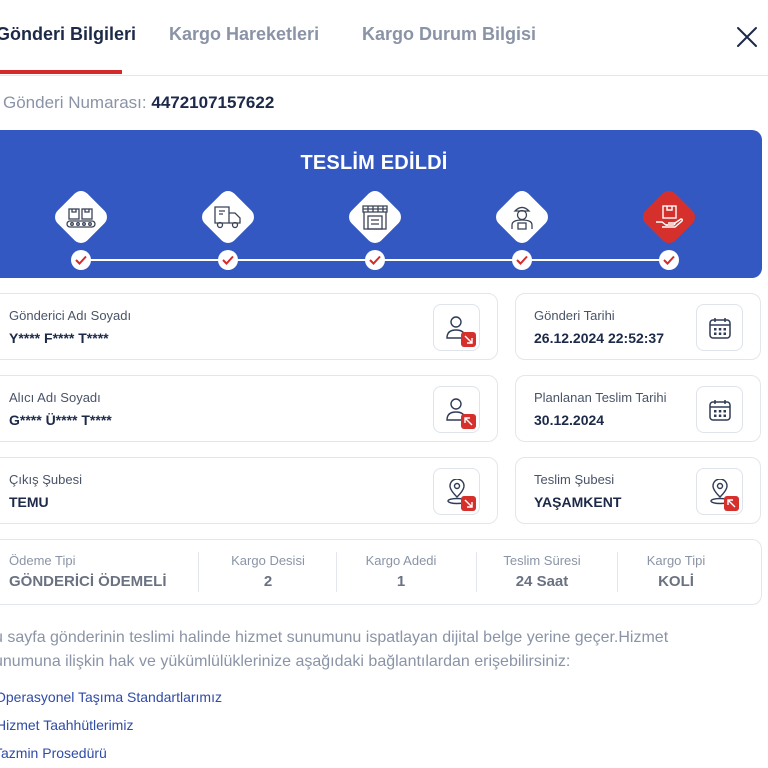  Describe the element at coordinates (244, 34) in the screenshot. I see `tab-kargo-hareketleri: Kargo Hareketleri` at that location.